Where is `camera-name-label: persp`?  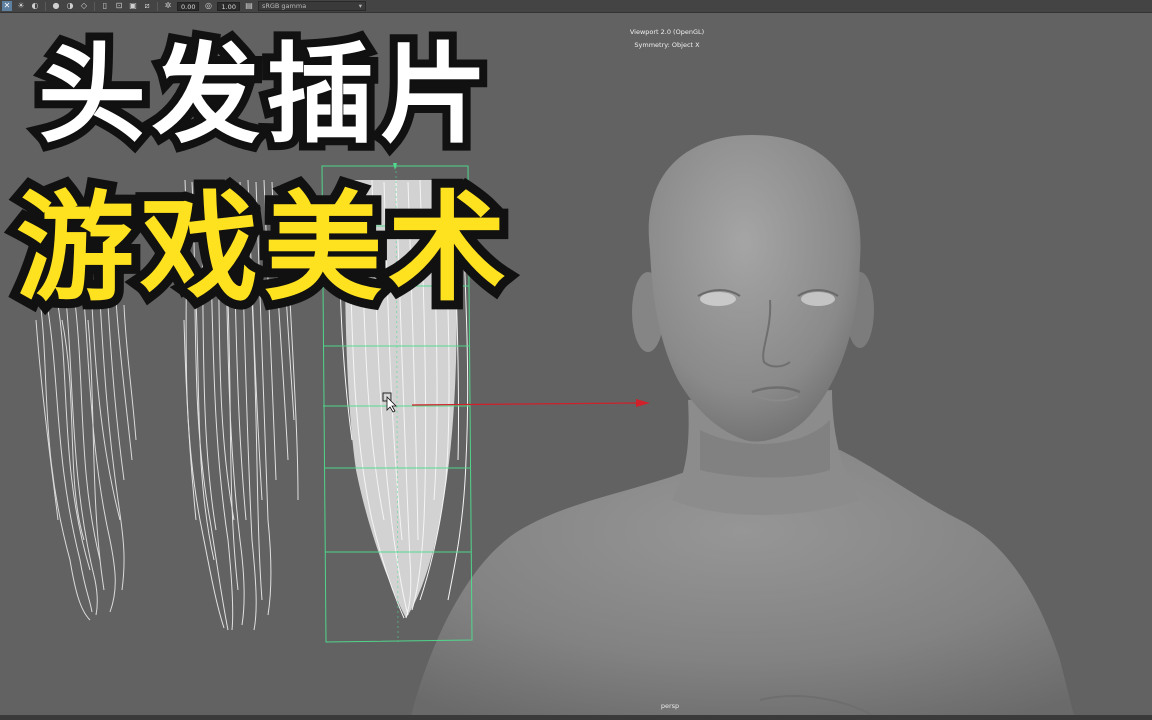
camera-name-label: persp is located at coordinates (670, 706).